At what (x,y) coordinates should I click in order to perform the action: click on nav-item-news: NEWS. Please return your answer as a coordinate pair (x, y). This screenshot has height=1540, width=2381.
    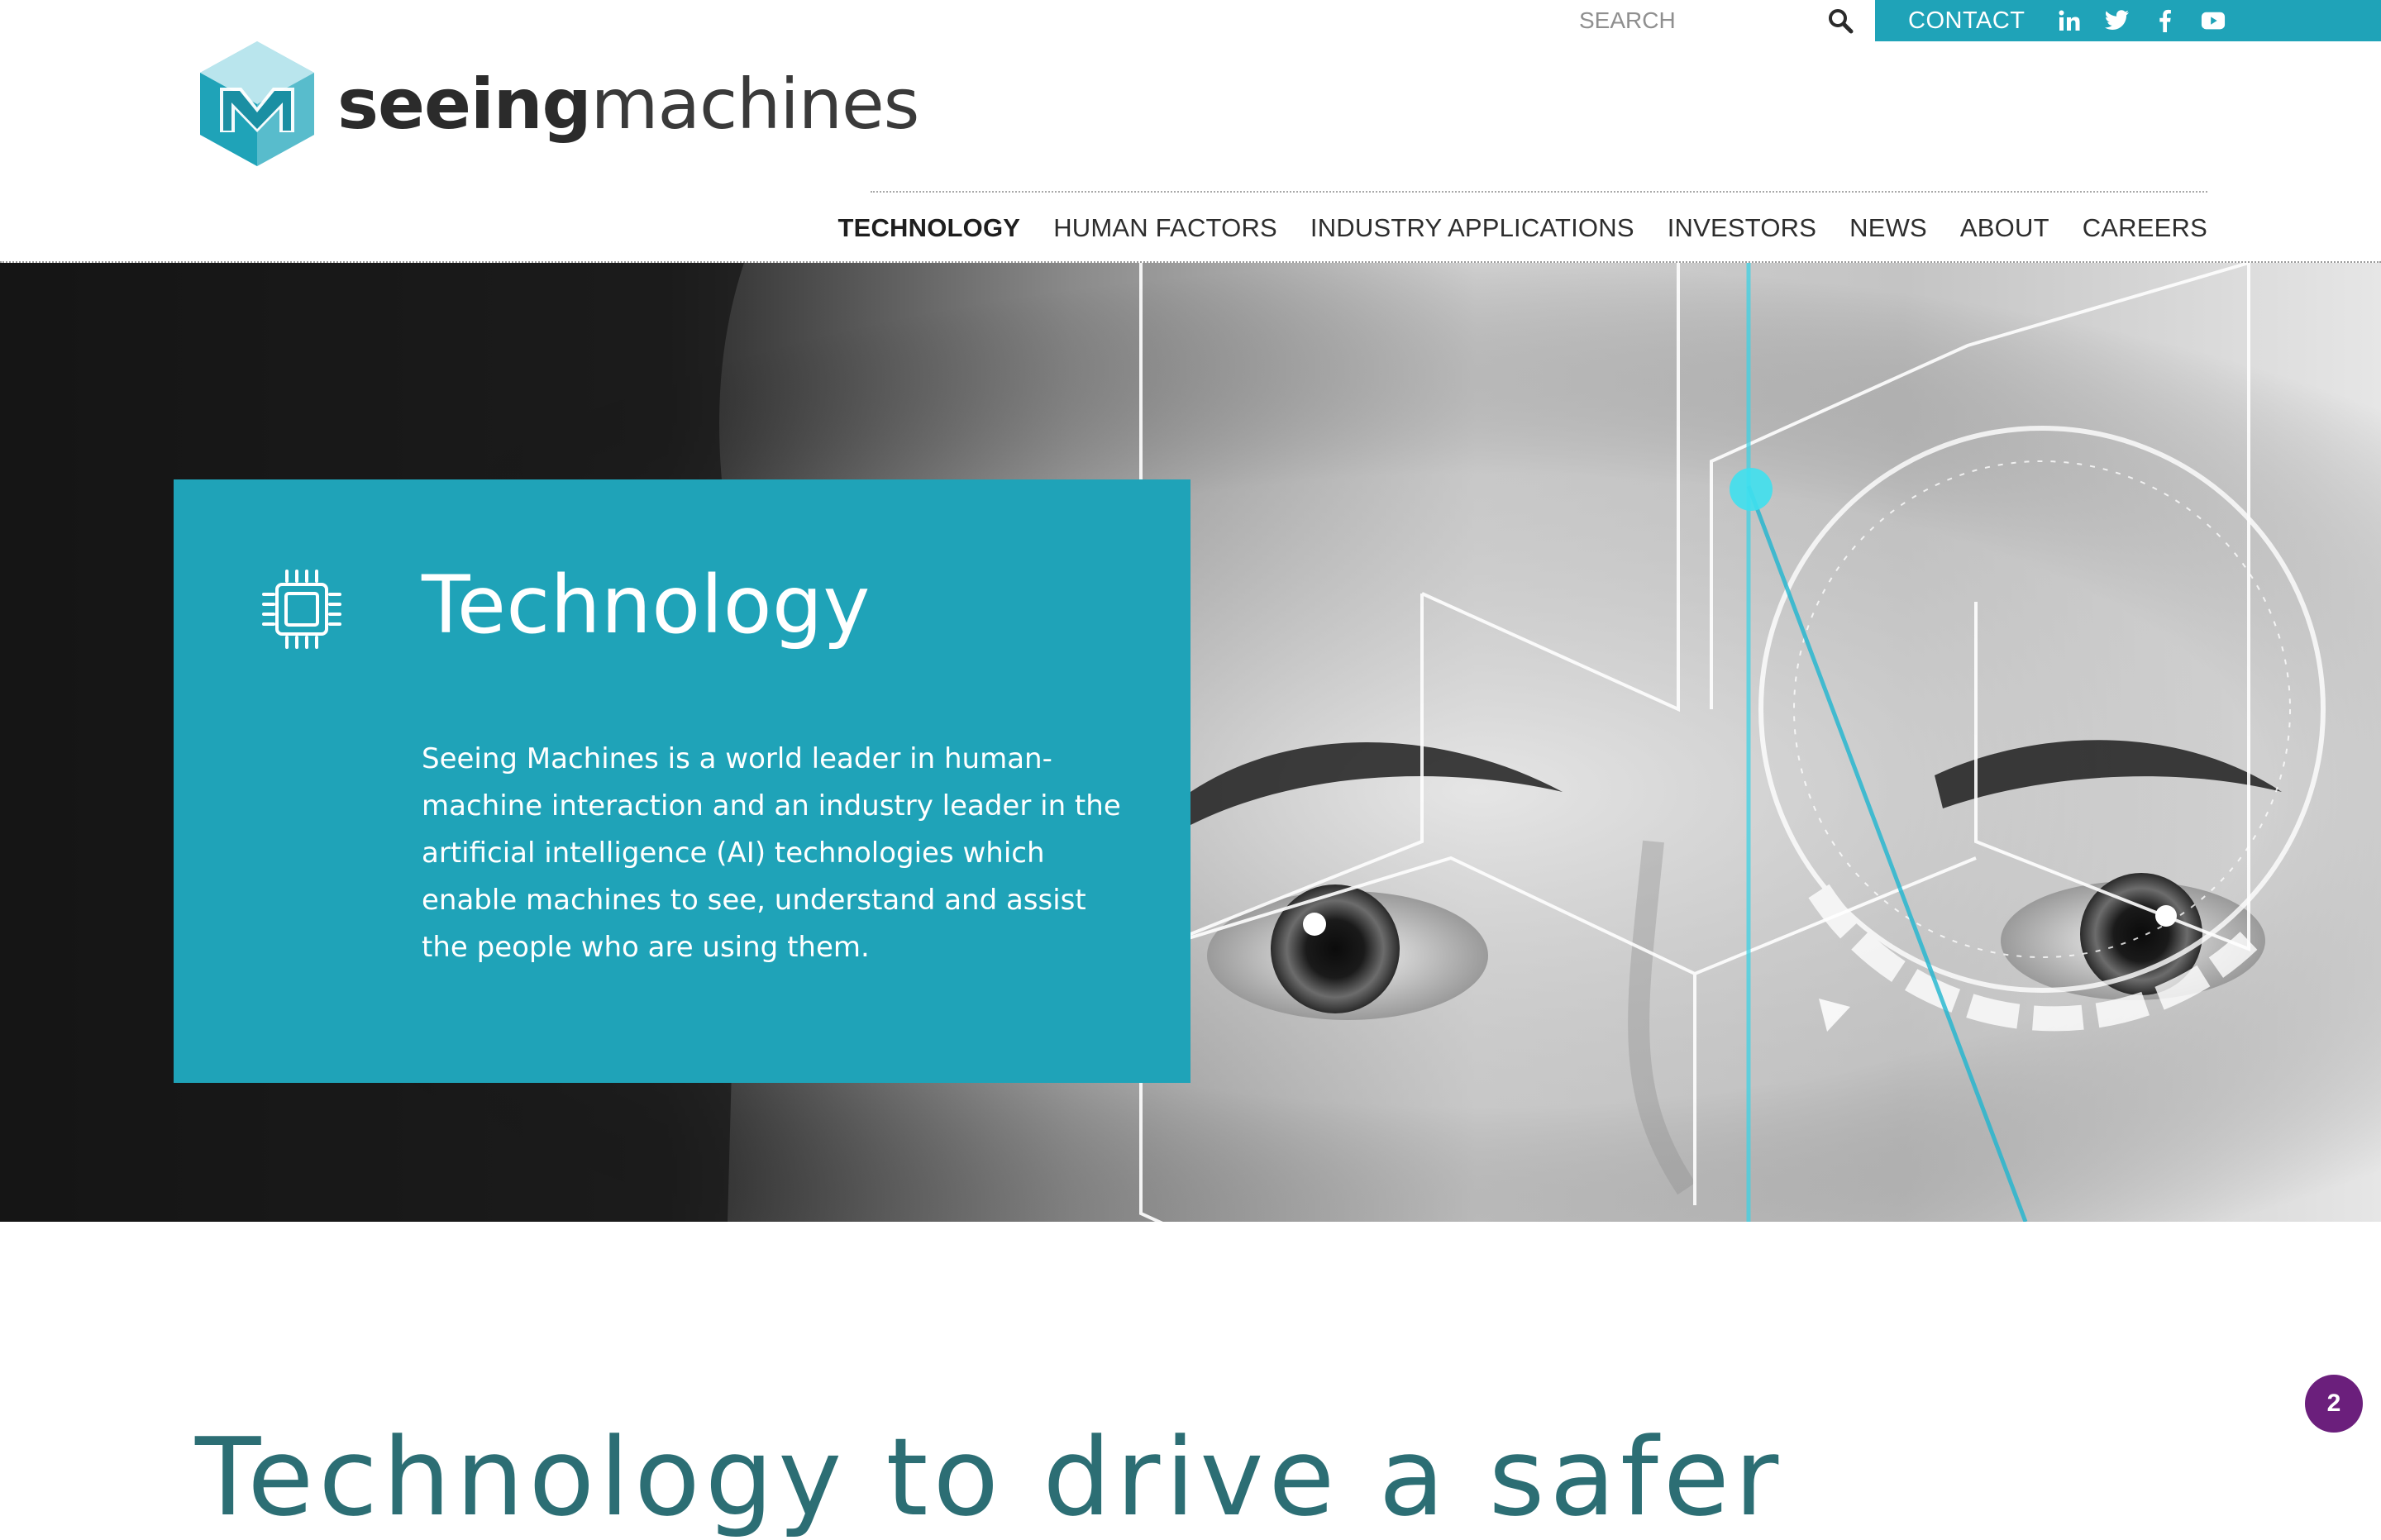
    Looking at the image, I should click on (1888, 228).